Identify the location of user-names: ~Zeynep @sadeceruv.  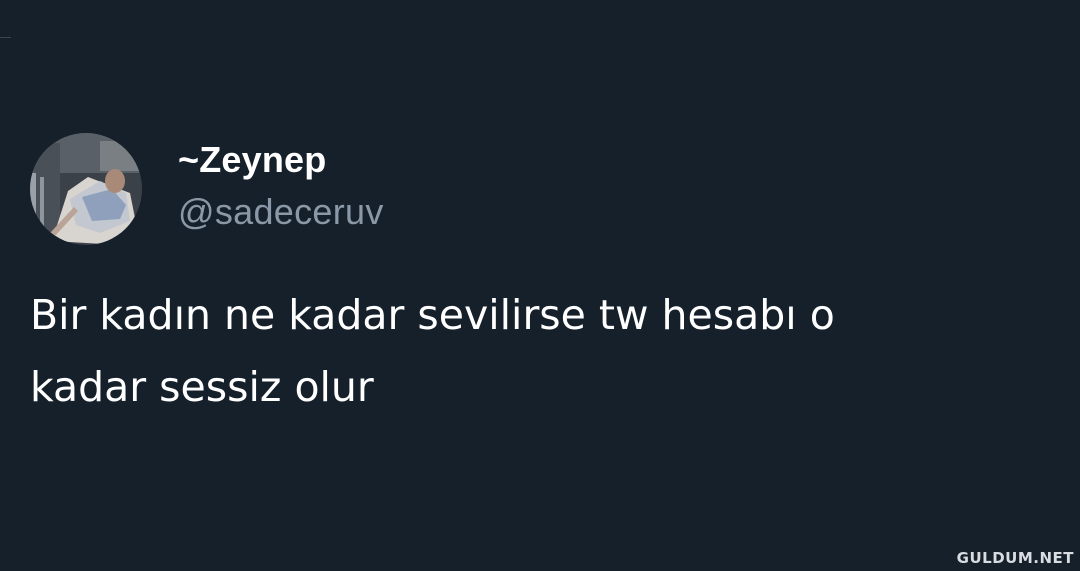
(281, 186).